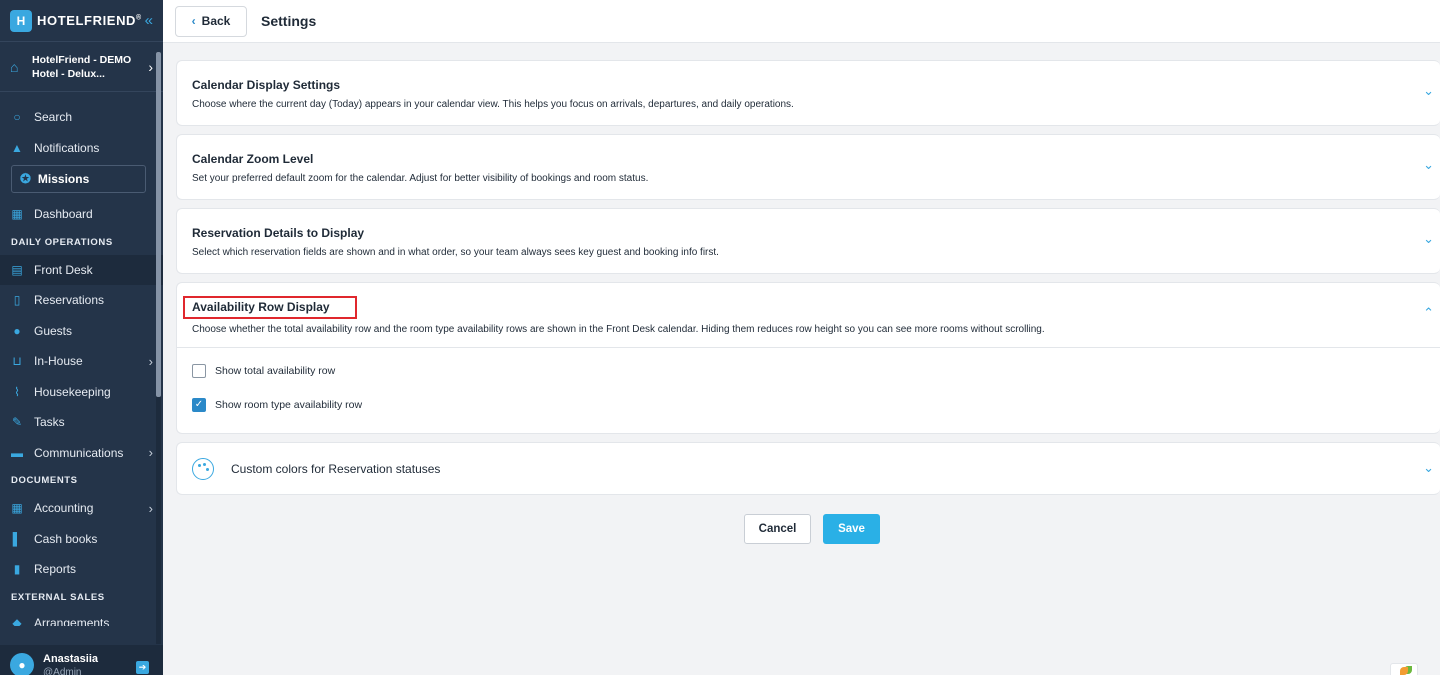 Image resolution: width=1440 pixels, height=675 pixels. What do you see at coordinates (812, 529) in the screenshot?
I see `form-actions: Cancel Save` at bounding box center [812, 529].